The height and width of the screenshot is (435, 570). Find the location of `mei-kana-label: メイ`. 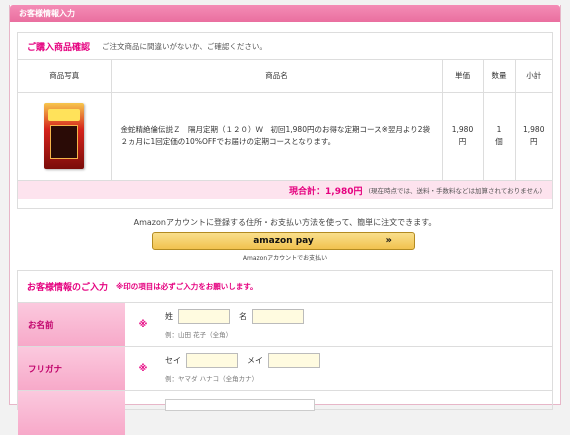

mei-kana-label: メイ is located at coordinates (255, 360).